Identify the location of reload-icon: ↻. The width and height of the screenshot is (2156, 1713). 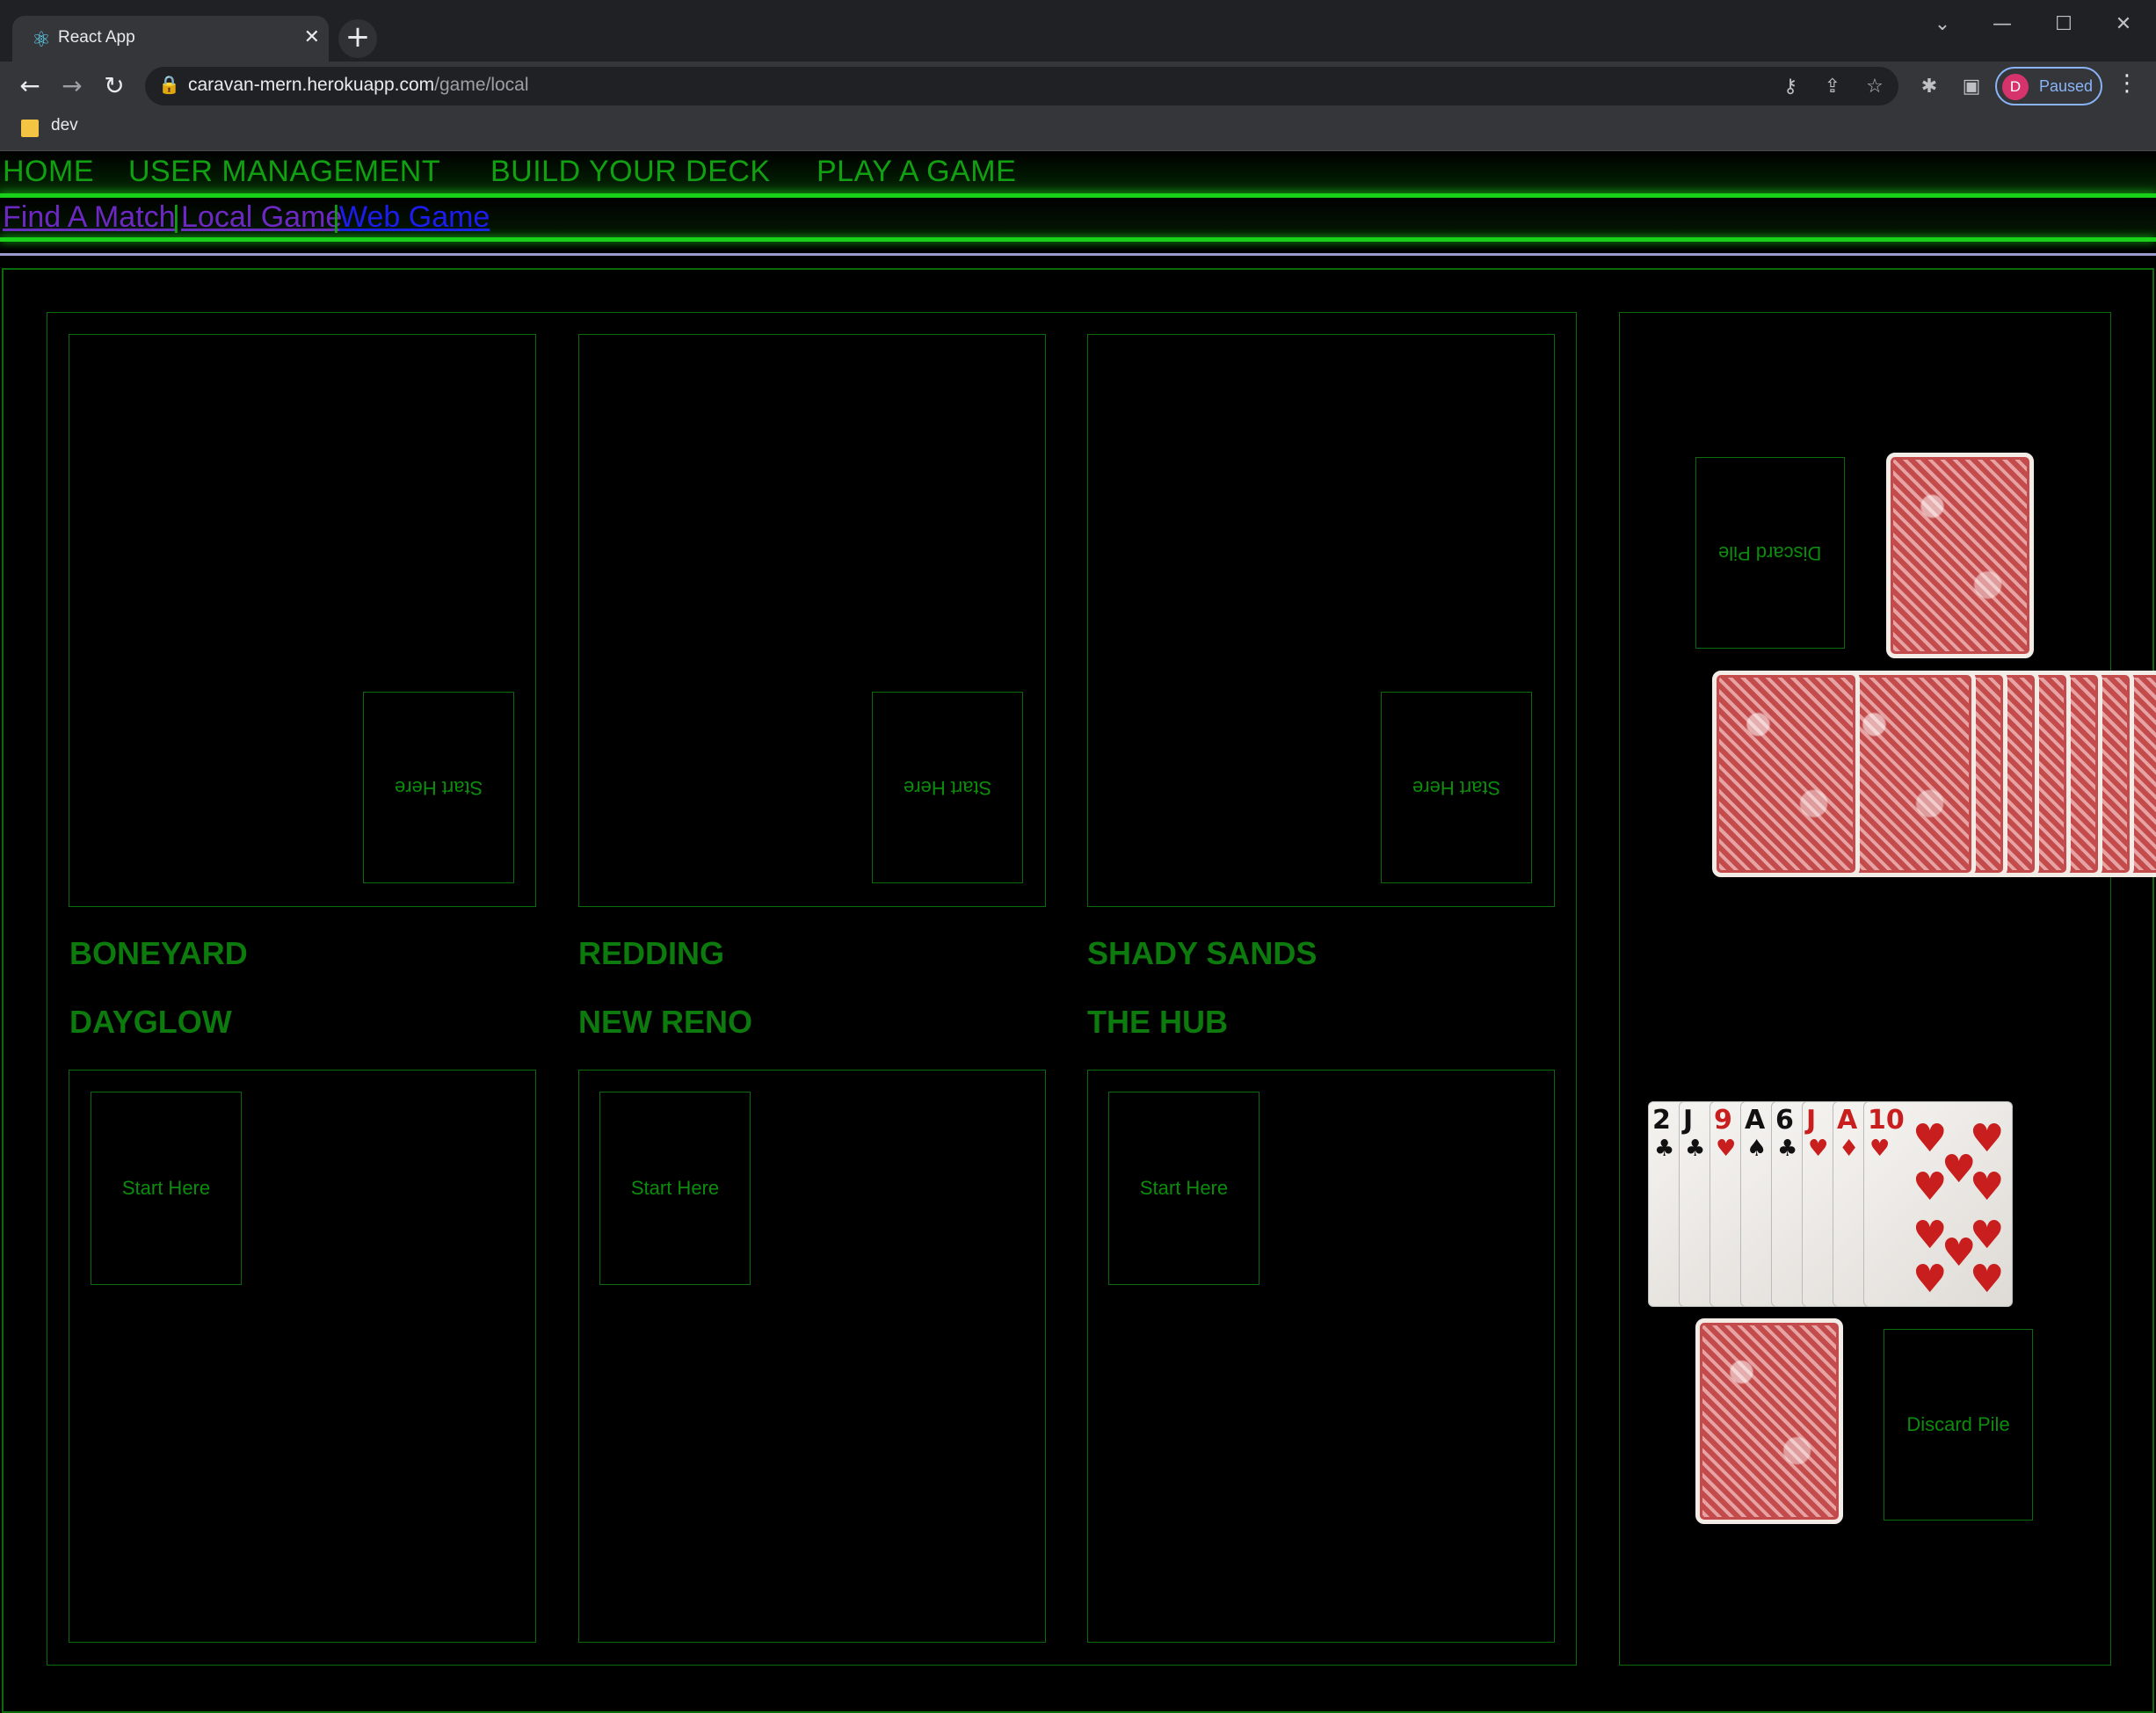
(114, 86).